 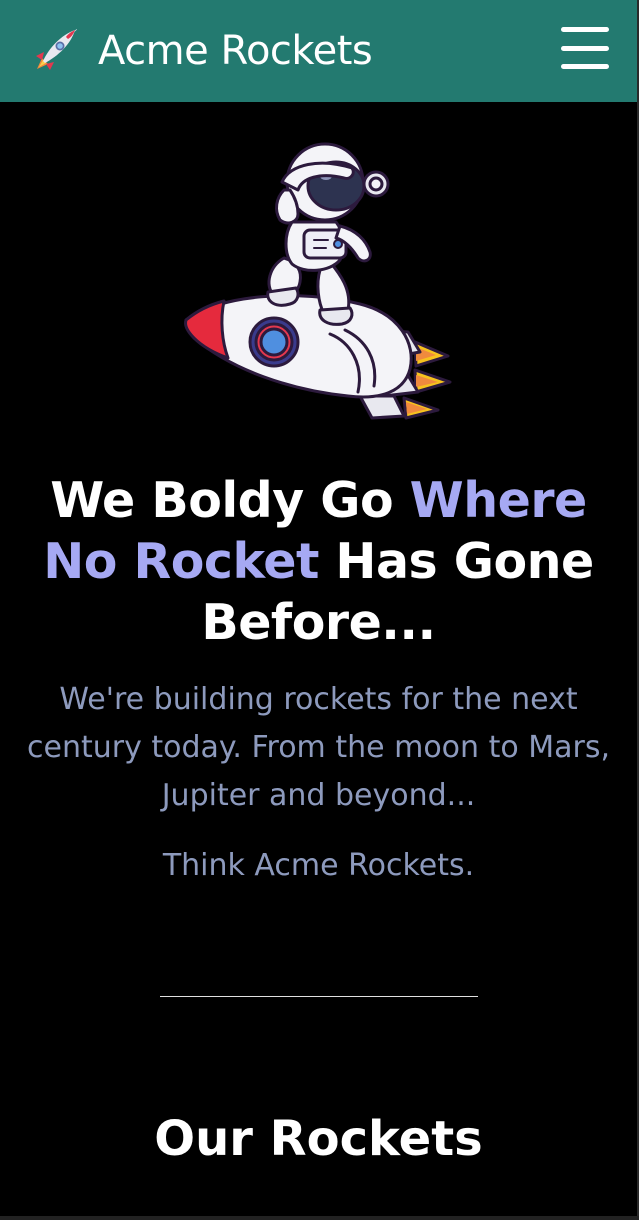 I want to click on rocket-icon, so click(x=56, y=49).